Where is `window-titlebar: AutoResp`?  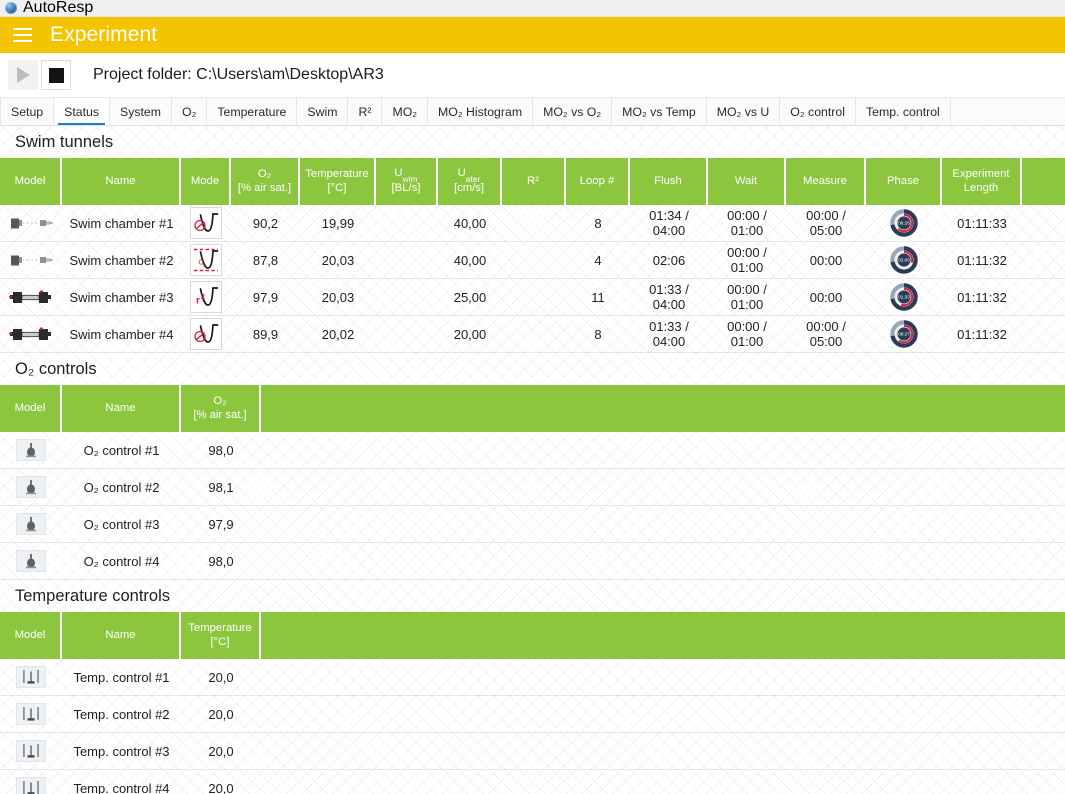 window-titlebar: AutoResp is located at coordinates (532, 8).